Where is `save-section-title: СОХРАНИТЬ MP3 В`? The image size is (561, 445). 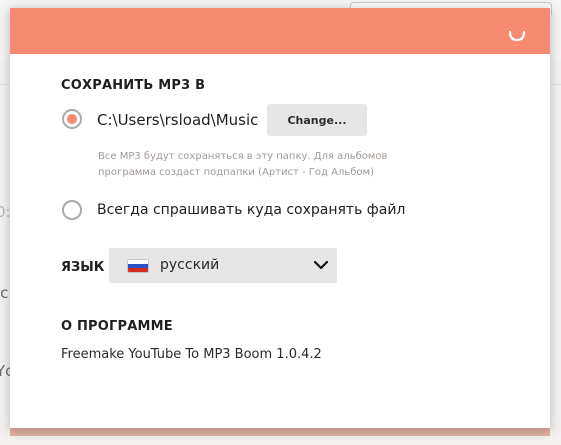 save-section-title: СОХРАНИТЬ MP3 В is located at coordinates (133, 85).